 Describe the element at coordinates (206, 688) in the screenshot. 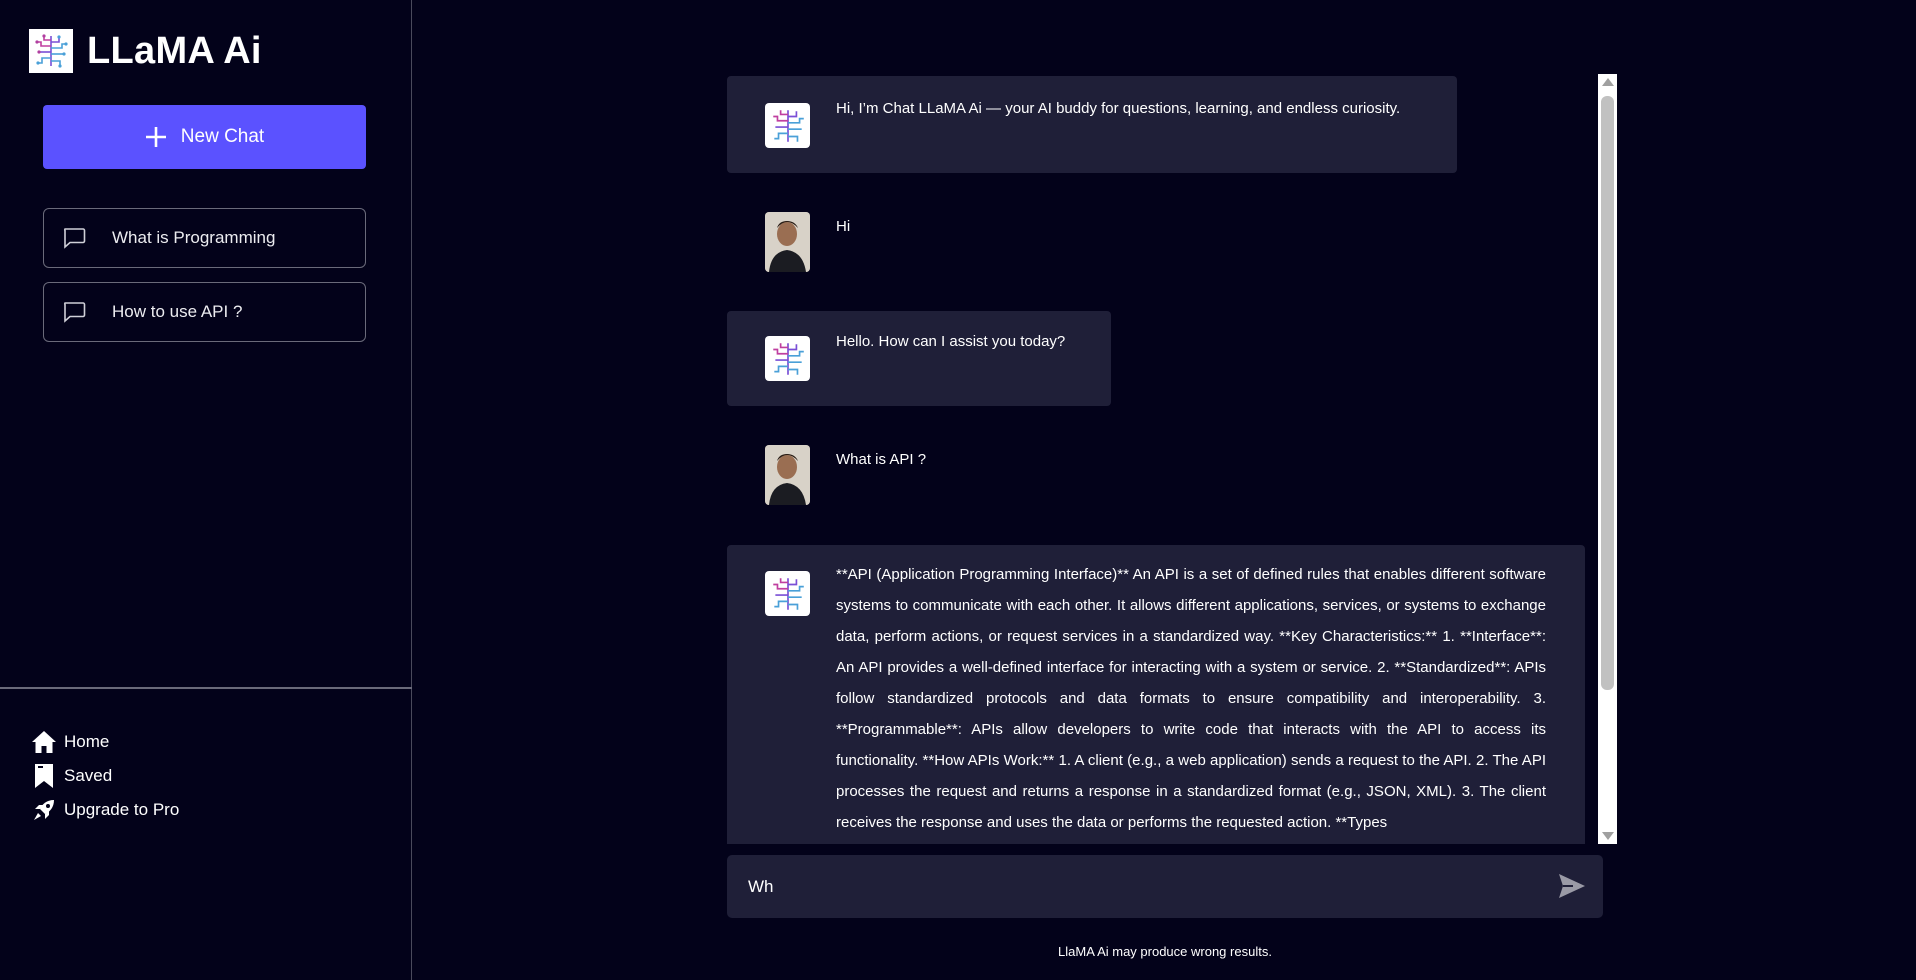

I see `sidebar-divider` at that location.